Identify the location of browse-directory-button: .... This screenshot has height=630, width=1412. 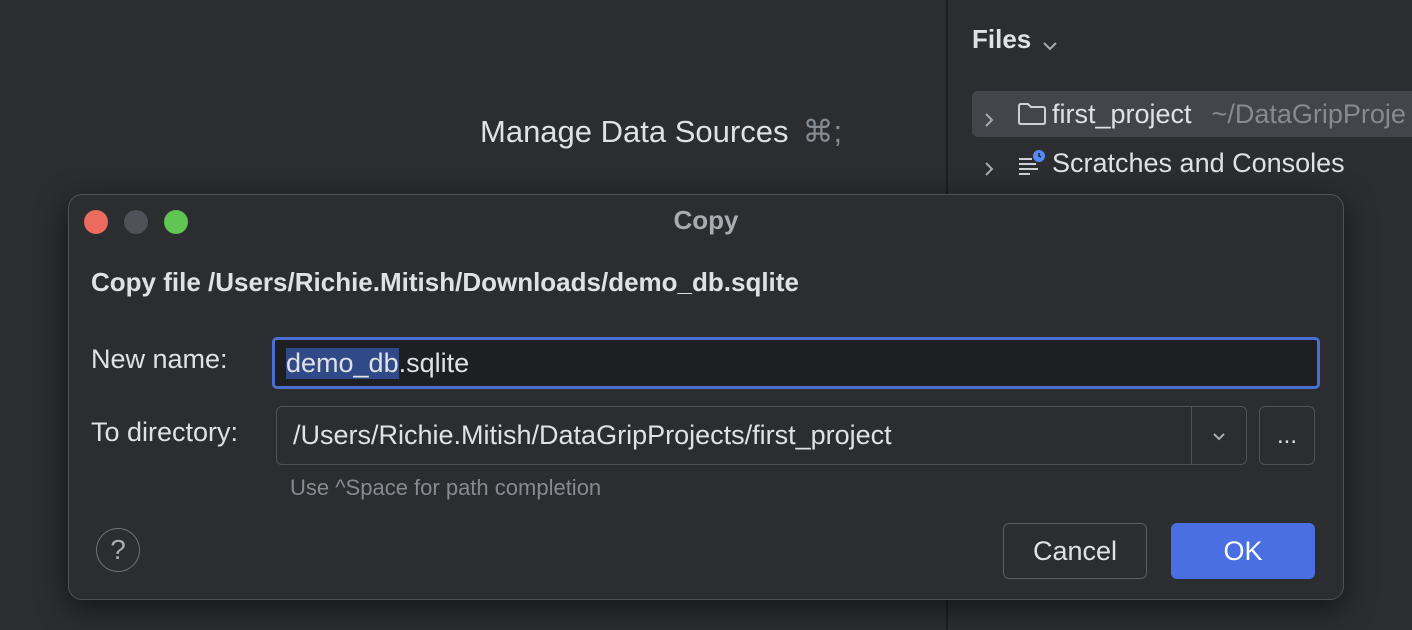
(1287, 435).